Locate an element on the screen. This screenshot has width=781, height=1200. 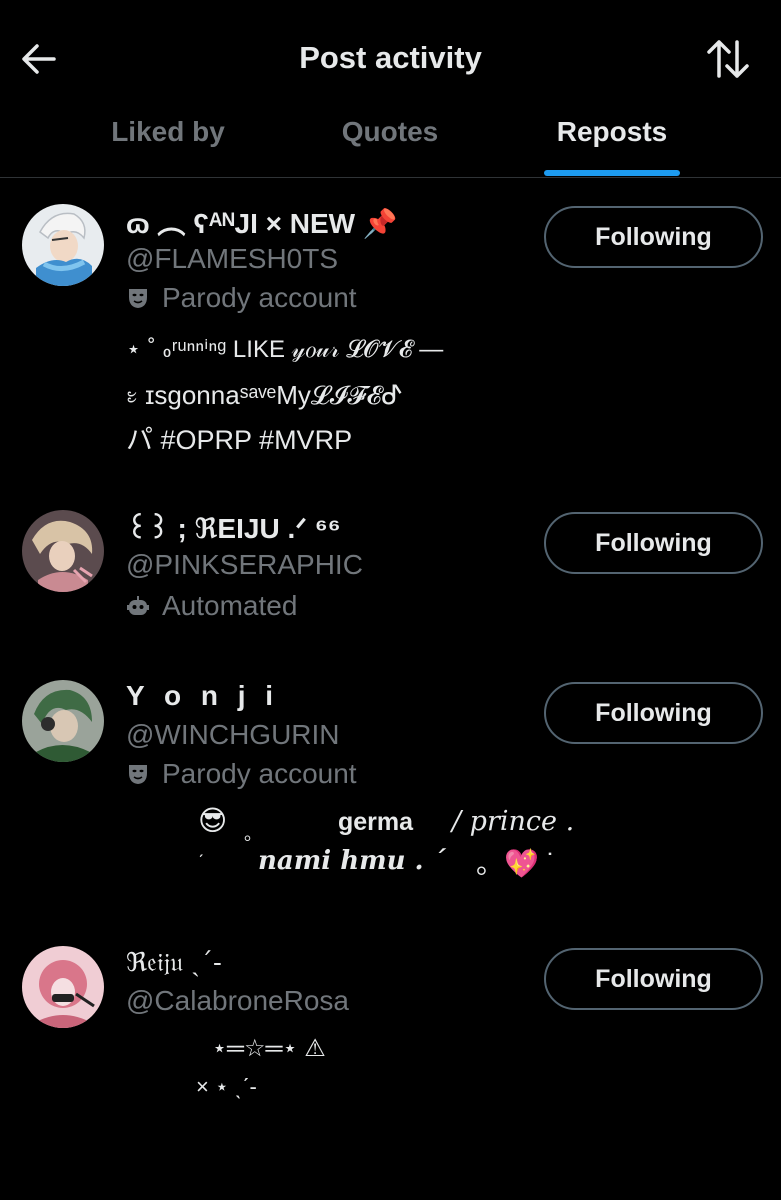
bio-text: germa is located at coordinates (376, 822).